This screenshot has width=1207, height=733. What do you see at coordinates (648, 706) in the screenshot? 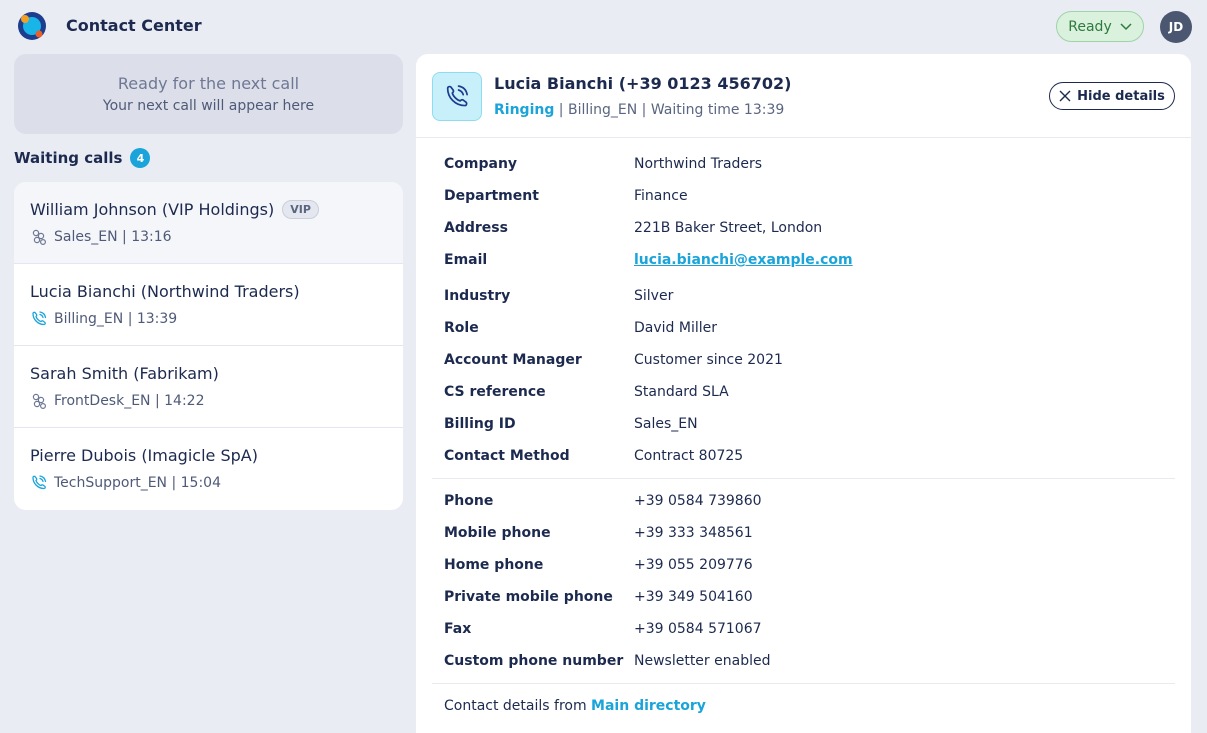
I see `main-directory-link: Main directory` at bounding box center [648, 706].